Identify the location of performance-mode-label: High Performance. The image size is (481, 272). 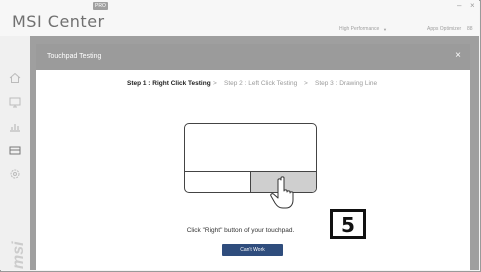
(359, 29).